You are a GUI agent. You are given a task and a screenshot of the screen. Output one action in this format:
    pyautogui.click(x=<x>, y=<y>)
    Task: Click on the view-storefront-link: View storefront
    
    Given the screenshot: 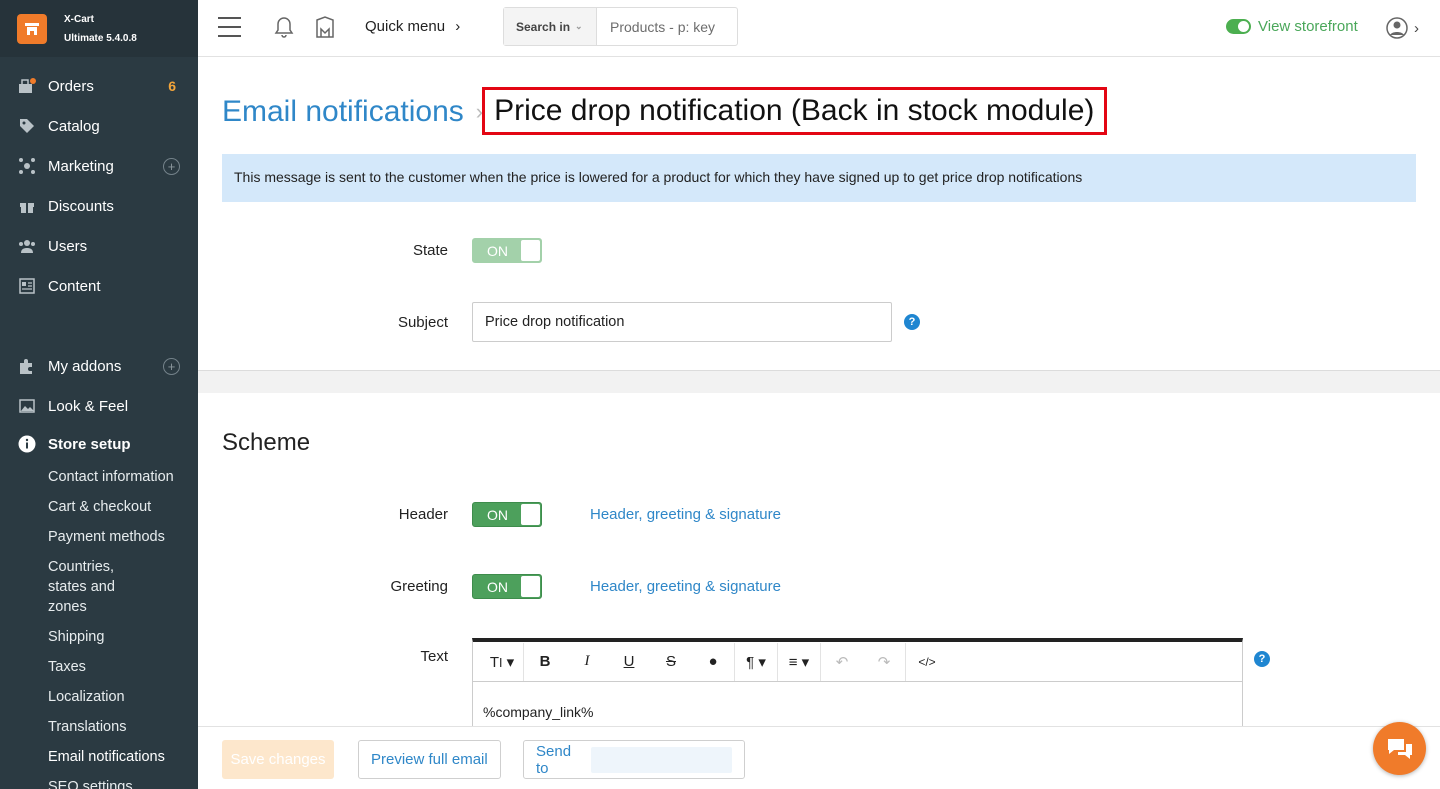 What is the action you would take?
    pyautogui.click(x=1292, y=26)
    